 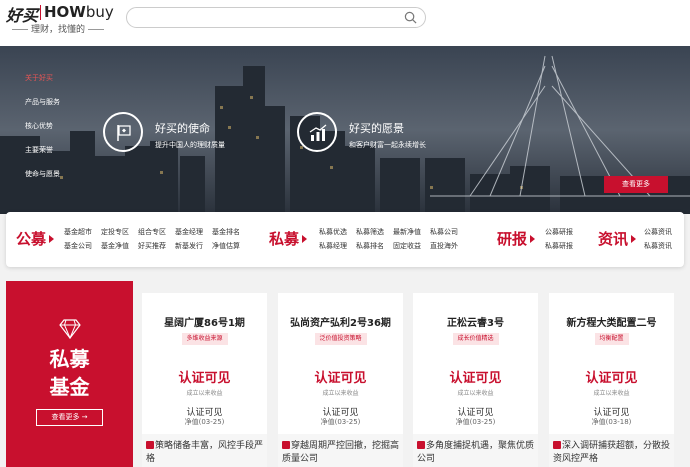 I want to click on banner-more-button: 查看更多, so click(x=636, y=184).